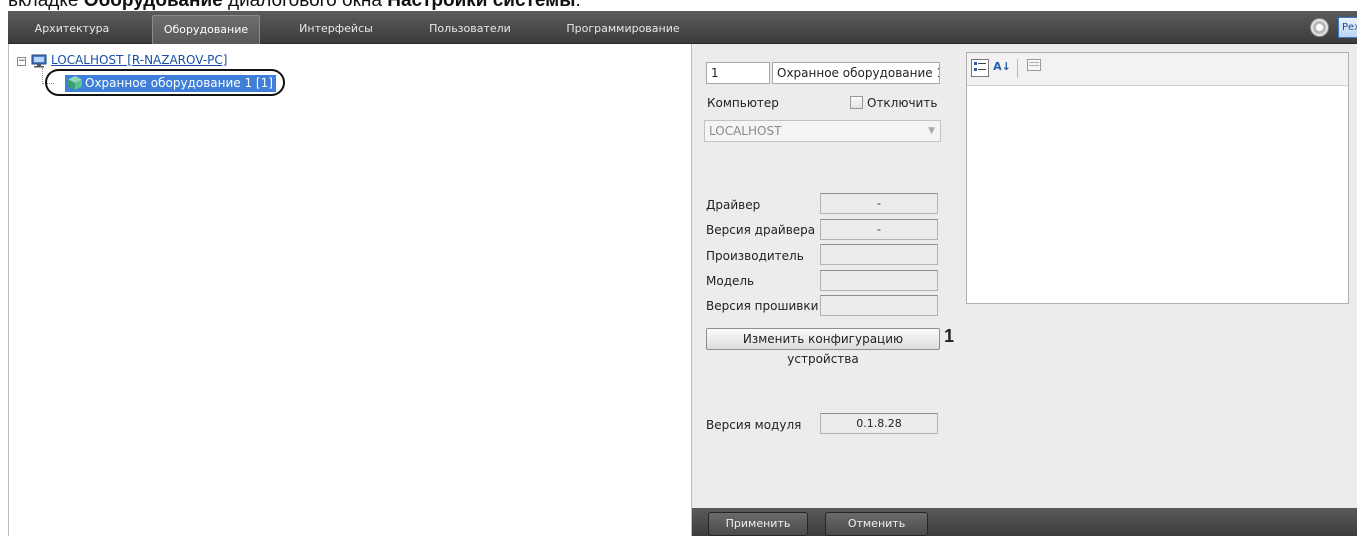  Describe the element at coordinates (42, 76) in the screenshot. I see `tree-connector` at that location.